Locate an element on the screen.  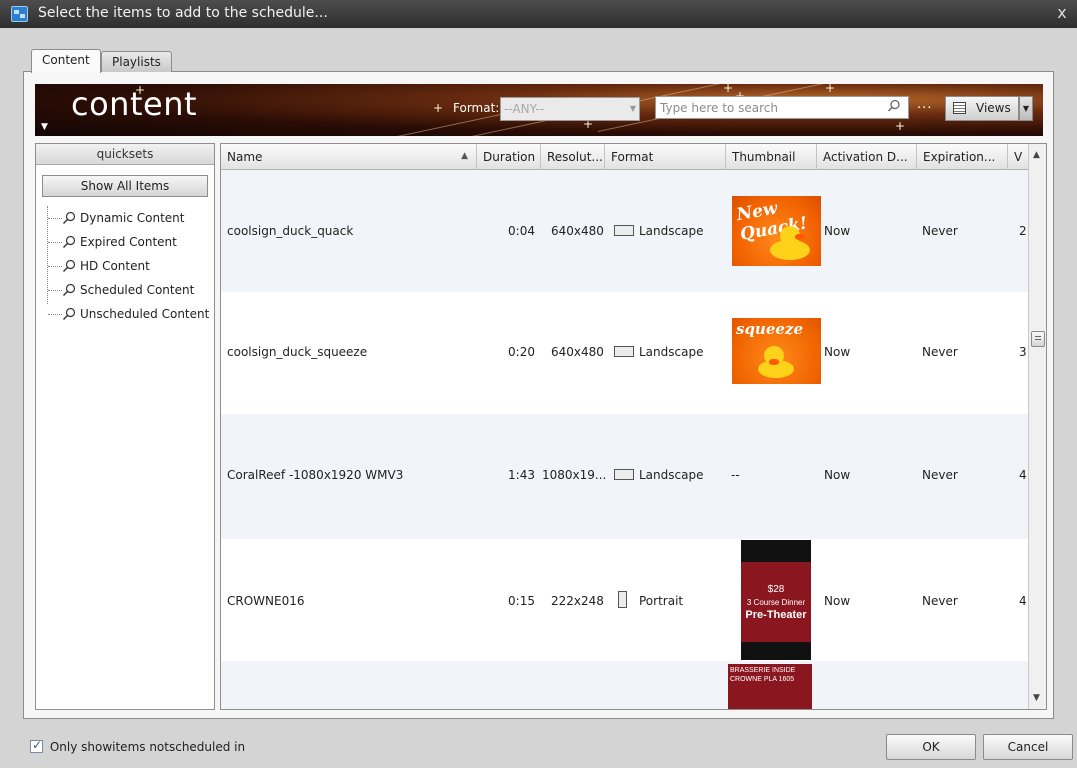
table-row: BRASSERIE INSIDE CROWNE PLA 1605 is located at coordinates (625, 685).